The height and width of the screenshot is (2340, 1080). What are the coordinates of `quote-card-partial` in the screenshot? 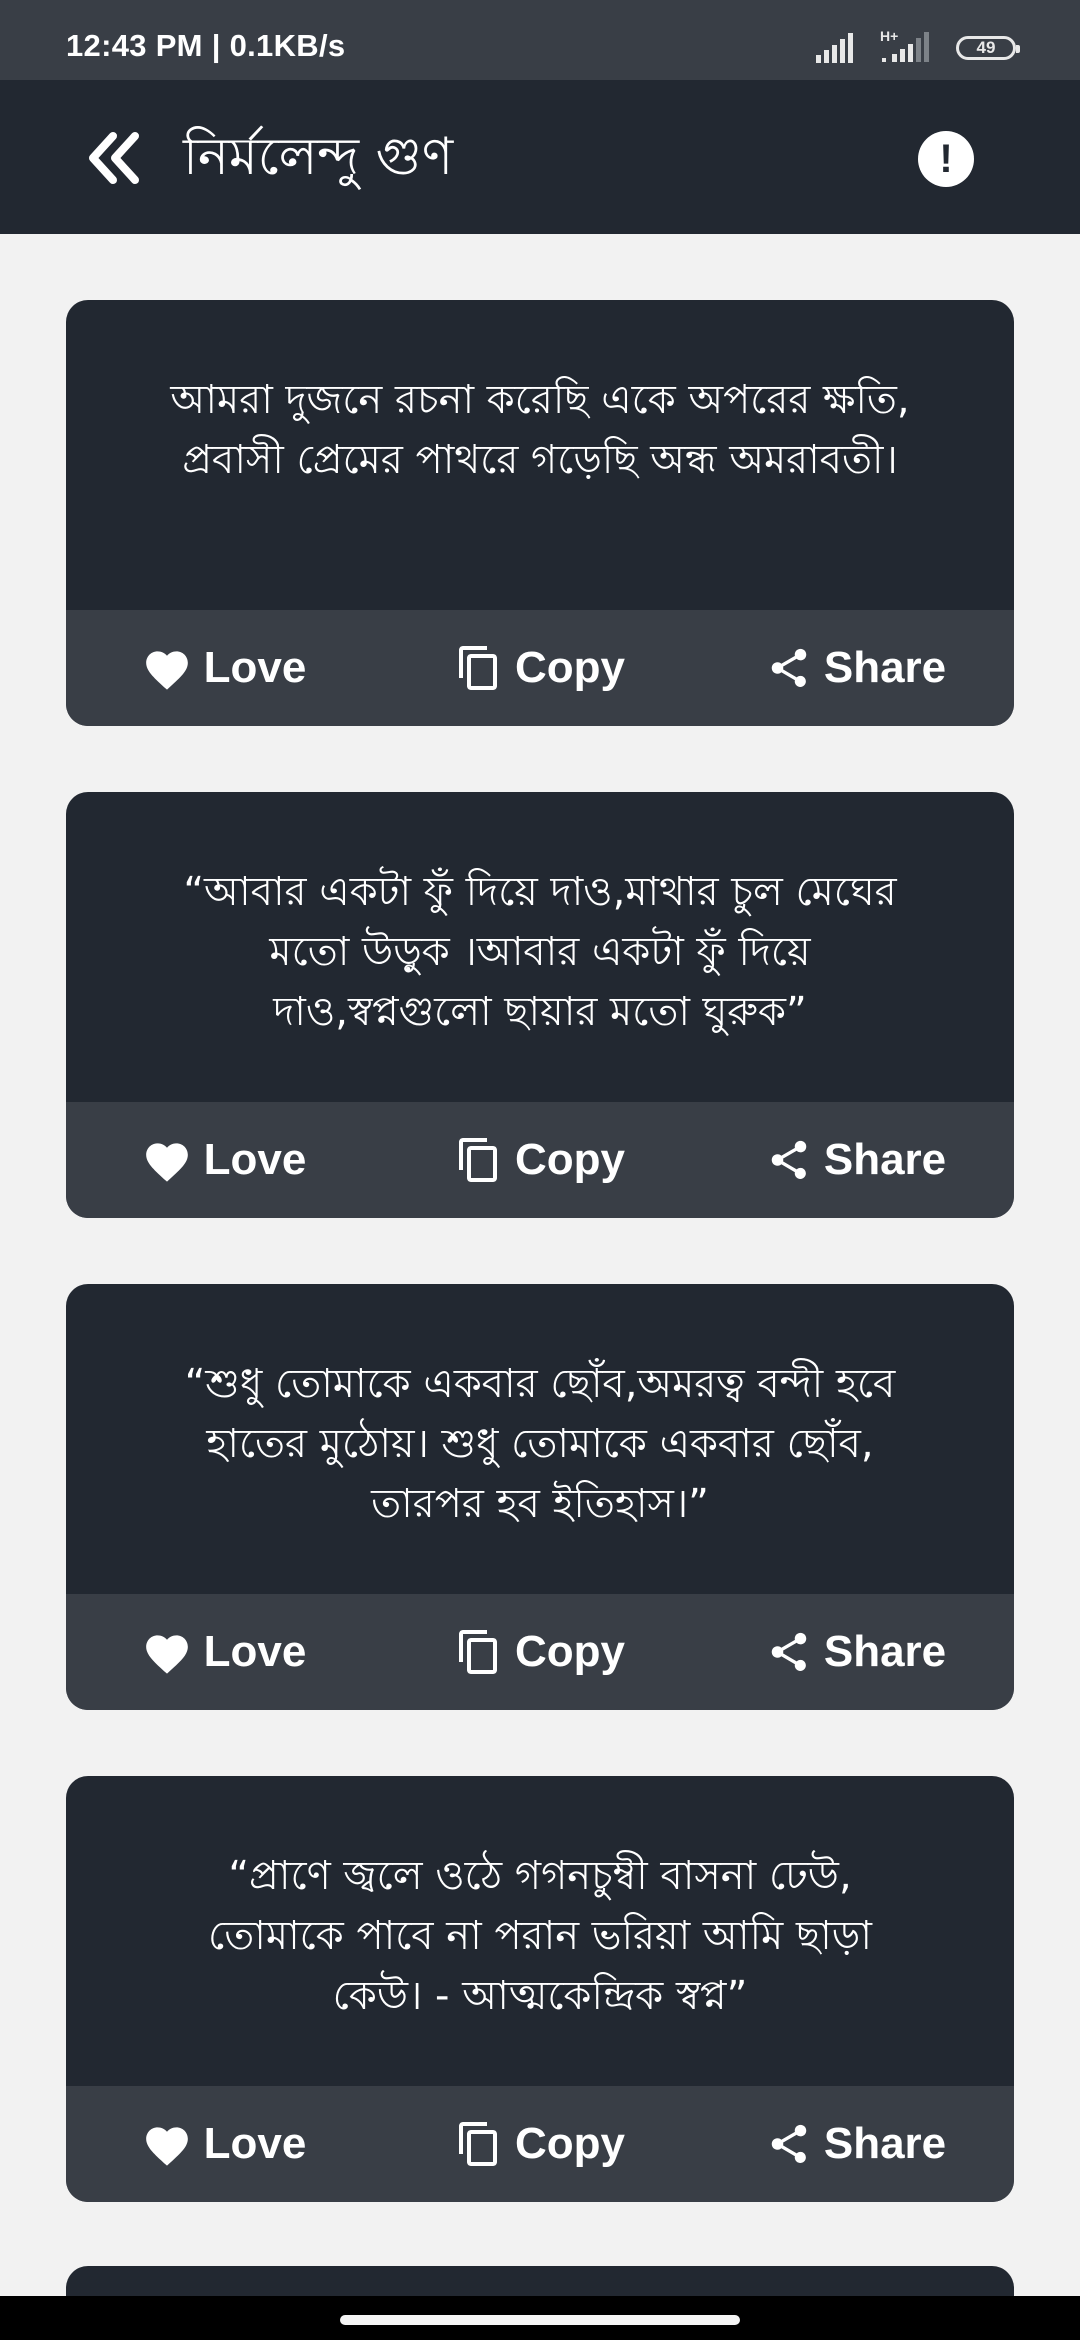 It's located at (540, 2281).